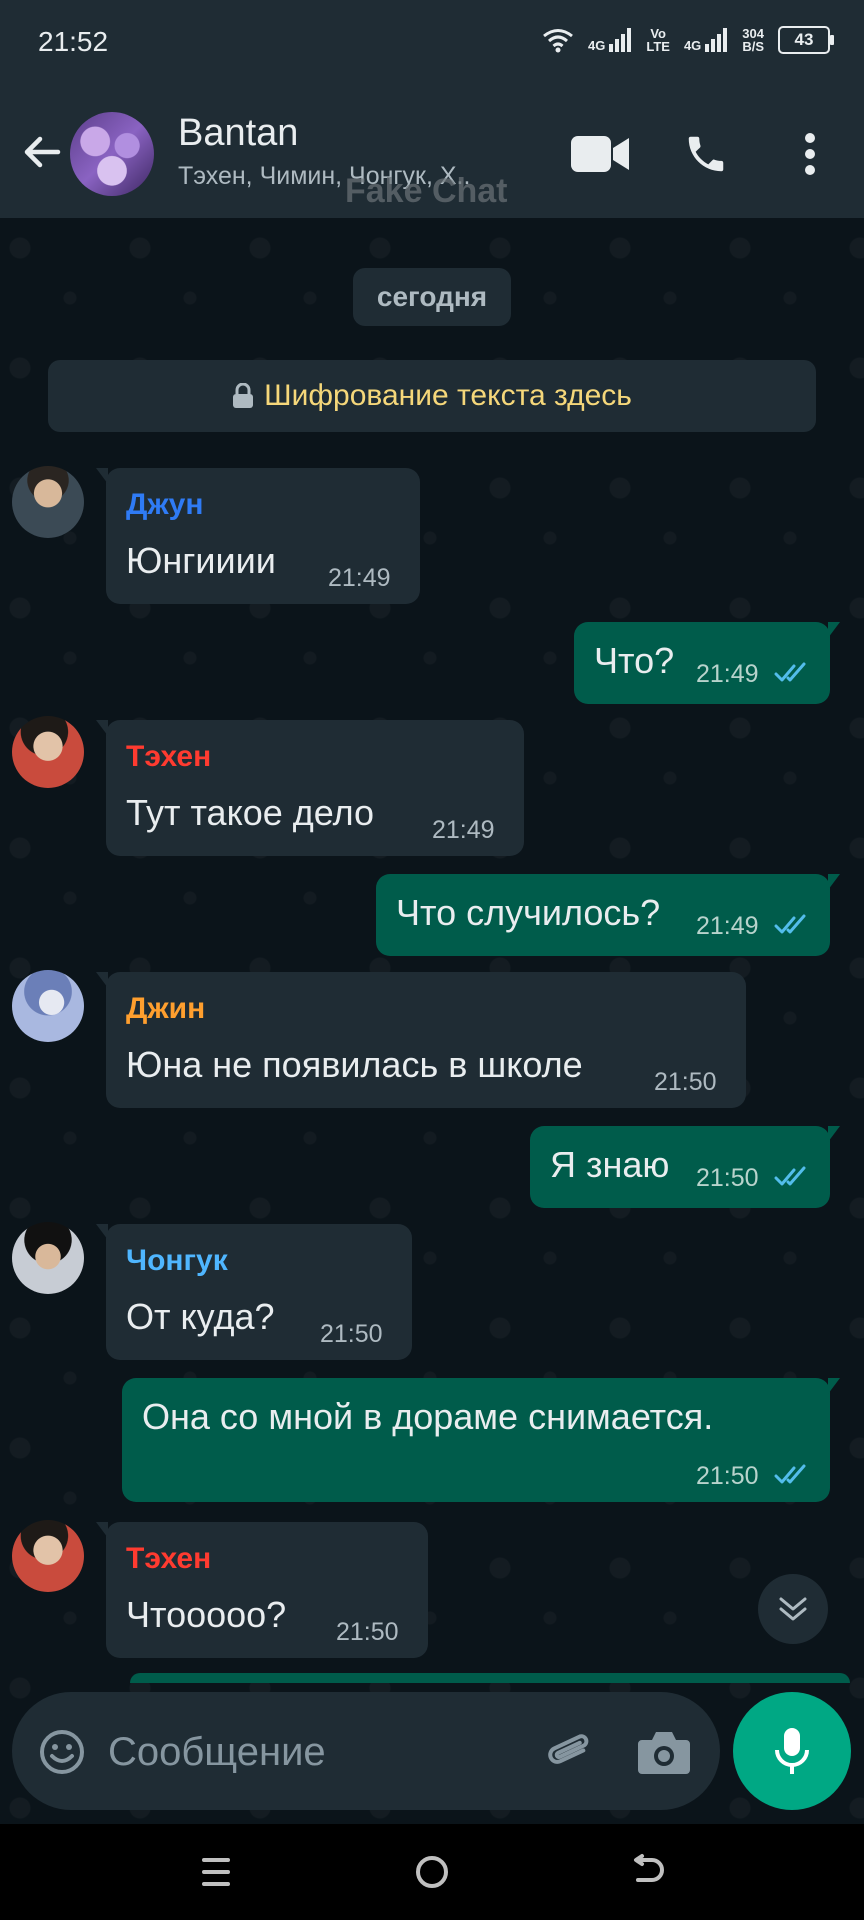  Describe the element at coordinates (634, 660) in the screenshot. I see `message-text: Что?` at that location.